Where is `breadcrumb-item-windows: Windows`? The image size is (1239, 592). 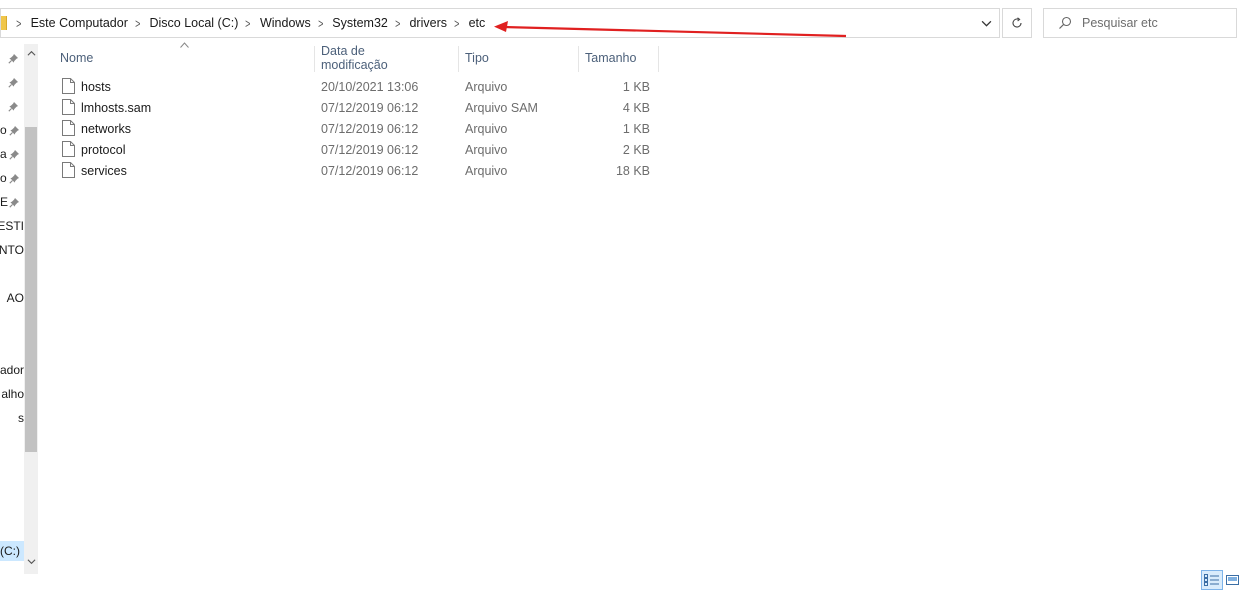
breadcrumb-item-windows: Windows is located at coordinates (285, 23).